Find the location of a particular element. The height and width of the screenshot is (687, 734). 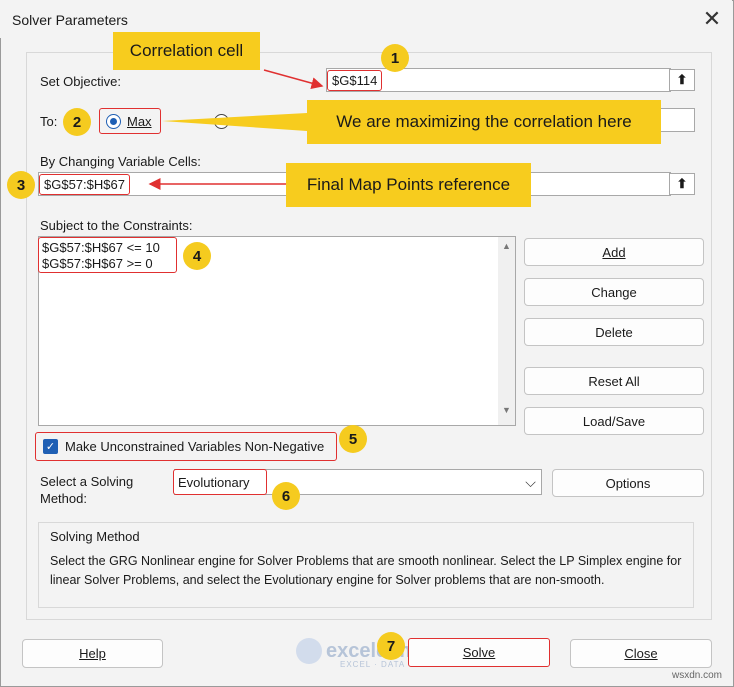

badge-5: 5 is located at coordinates (353, 439).